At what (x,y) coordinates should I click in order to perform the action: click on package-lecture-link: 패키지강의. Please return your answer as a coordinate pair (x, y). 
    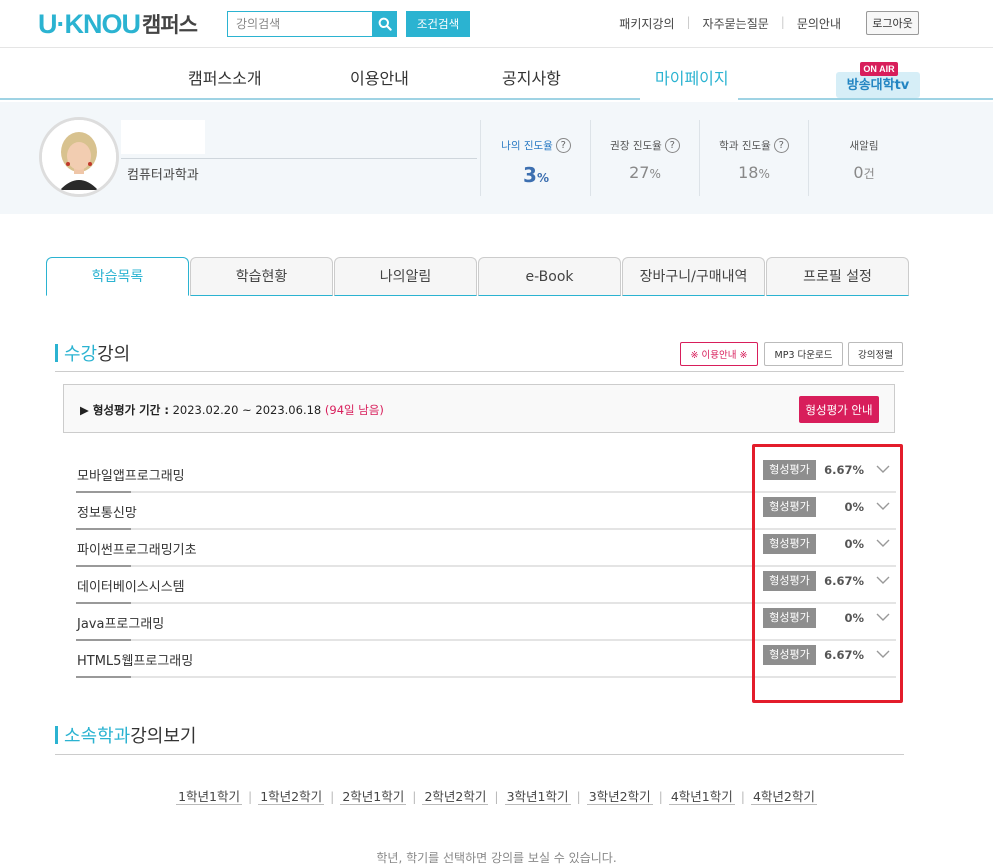
    Looking at the image, I should click on (646, 23).